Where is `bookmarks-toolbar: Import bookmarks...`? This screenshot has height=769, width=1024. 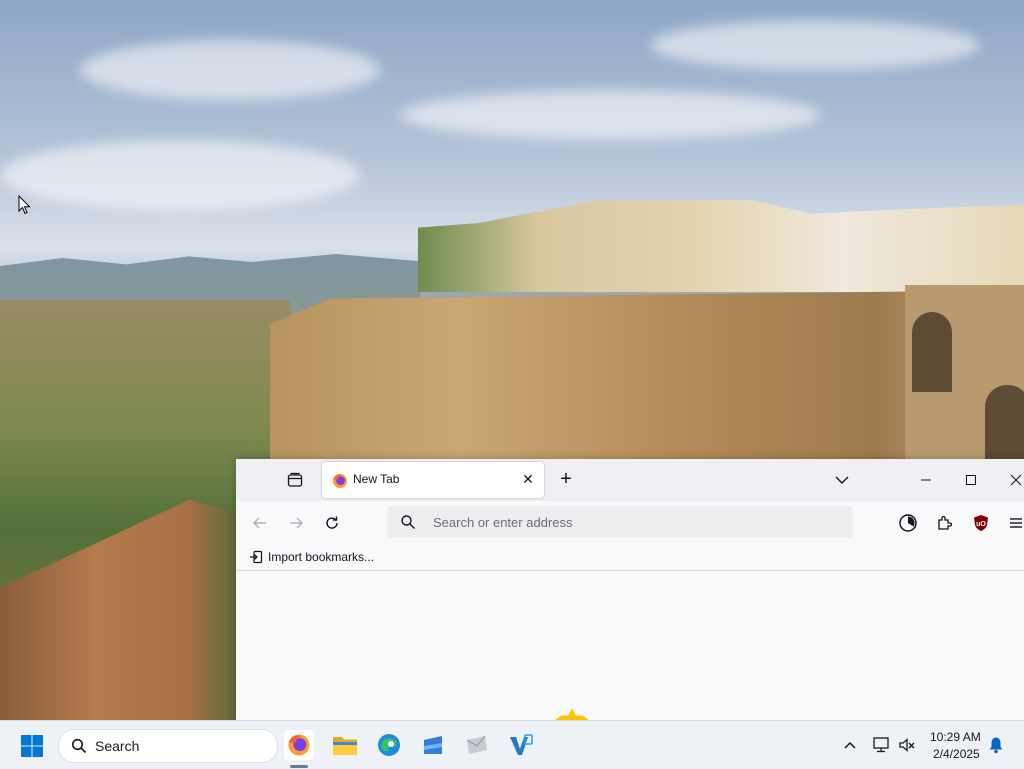
bookmarks-toolbar: Import bookmarks... is located at coordinates (630, 558).